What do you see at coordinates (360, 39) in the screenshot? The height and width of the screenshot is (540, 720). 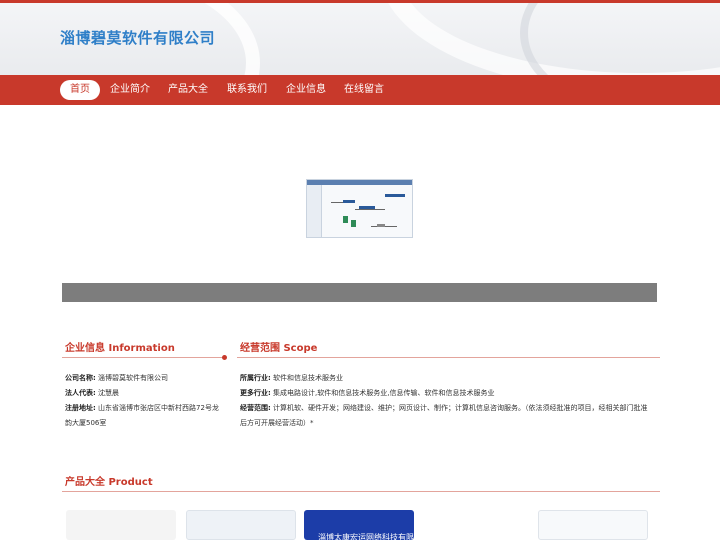 I see `site-header: 淄博碧莫软件有限公司` at bounding box center [360, 39].